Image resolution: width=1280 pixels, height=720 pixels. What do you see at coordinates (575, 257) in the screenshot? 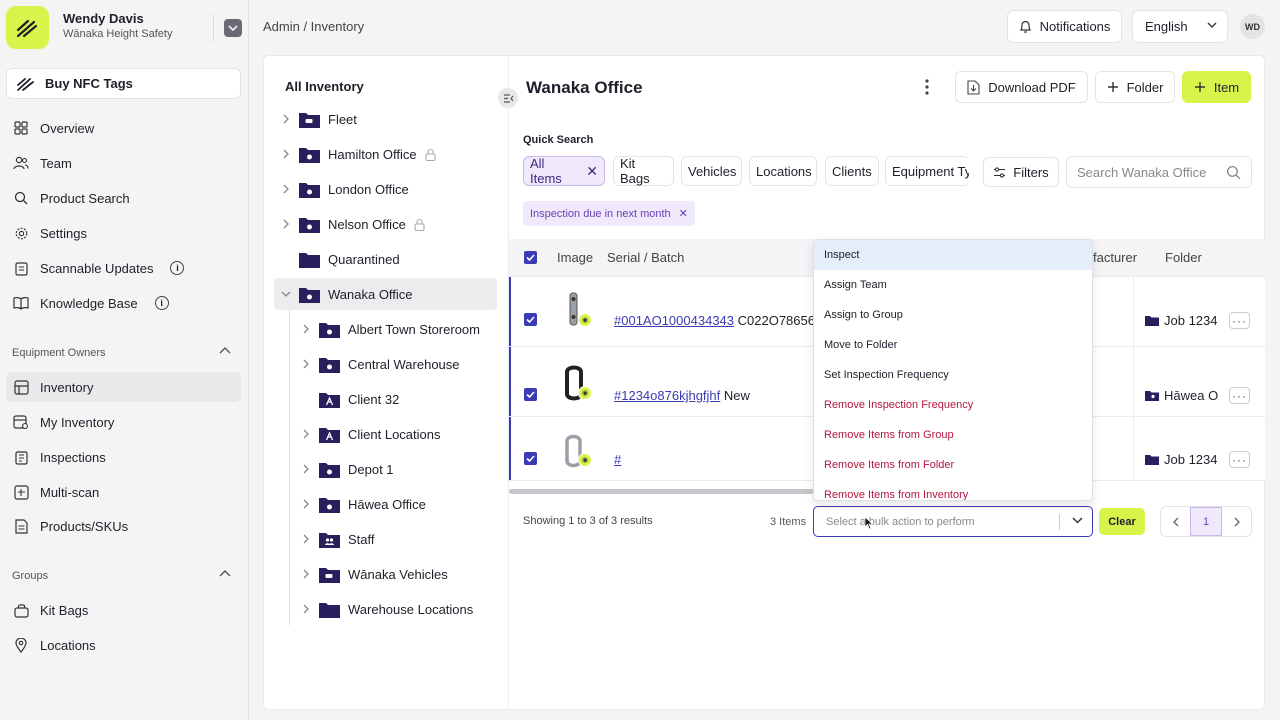
I see `col-image: Image` at bounding box center [575, 257].